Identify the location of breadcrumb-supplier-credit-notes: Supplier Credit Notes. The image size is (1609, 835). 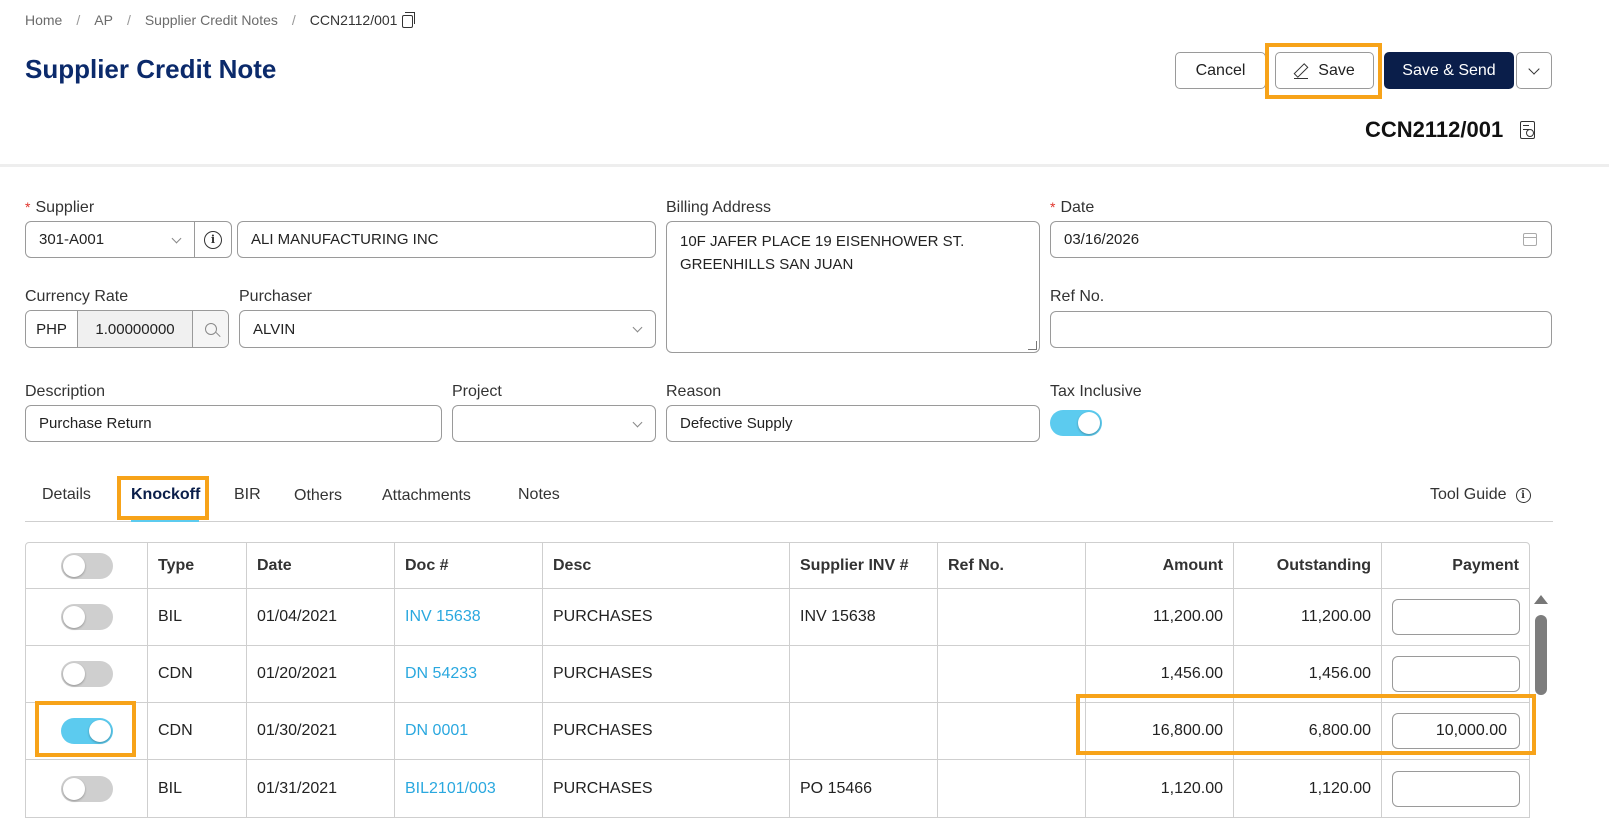
(211, 20).